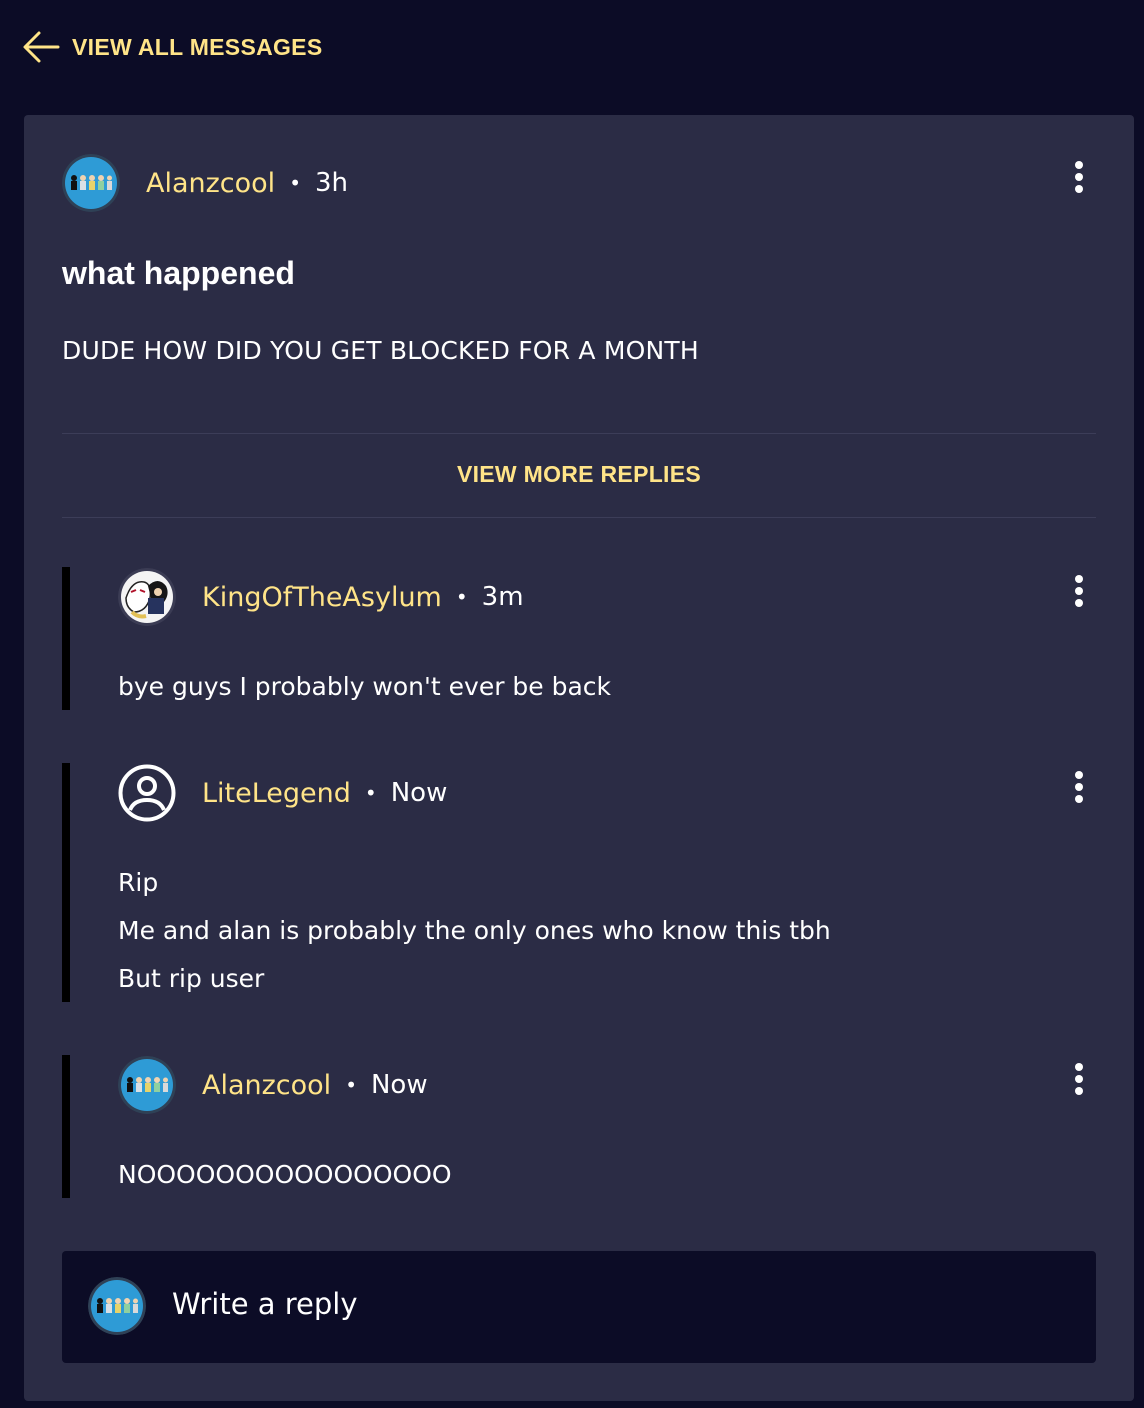  I want to click on reply-author: LiteLegend, so click(276, 793).